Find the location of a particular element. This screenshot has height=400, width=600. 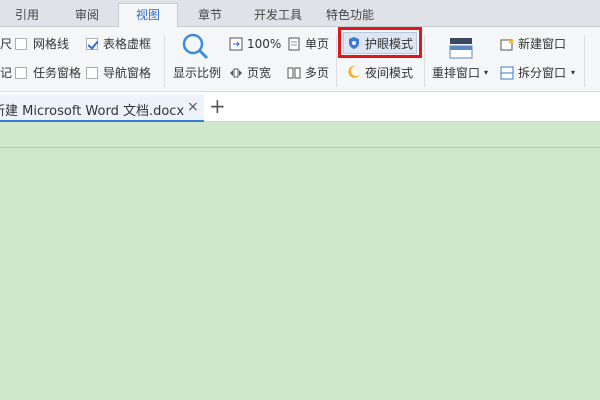

rearrange-window-icon is located at coordinates (461, 48).